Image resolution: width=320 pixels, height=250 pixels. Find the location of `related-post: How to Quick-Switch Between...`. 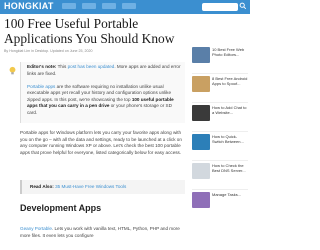

related-post: How to Quick-Switch Between... is located at coordinates (220, 147).